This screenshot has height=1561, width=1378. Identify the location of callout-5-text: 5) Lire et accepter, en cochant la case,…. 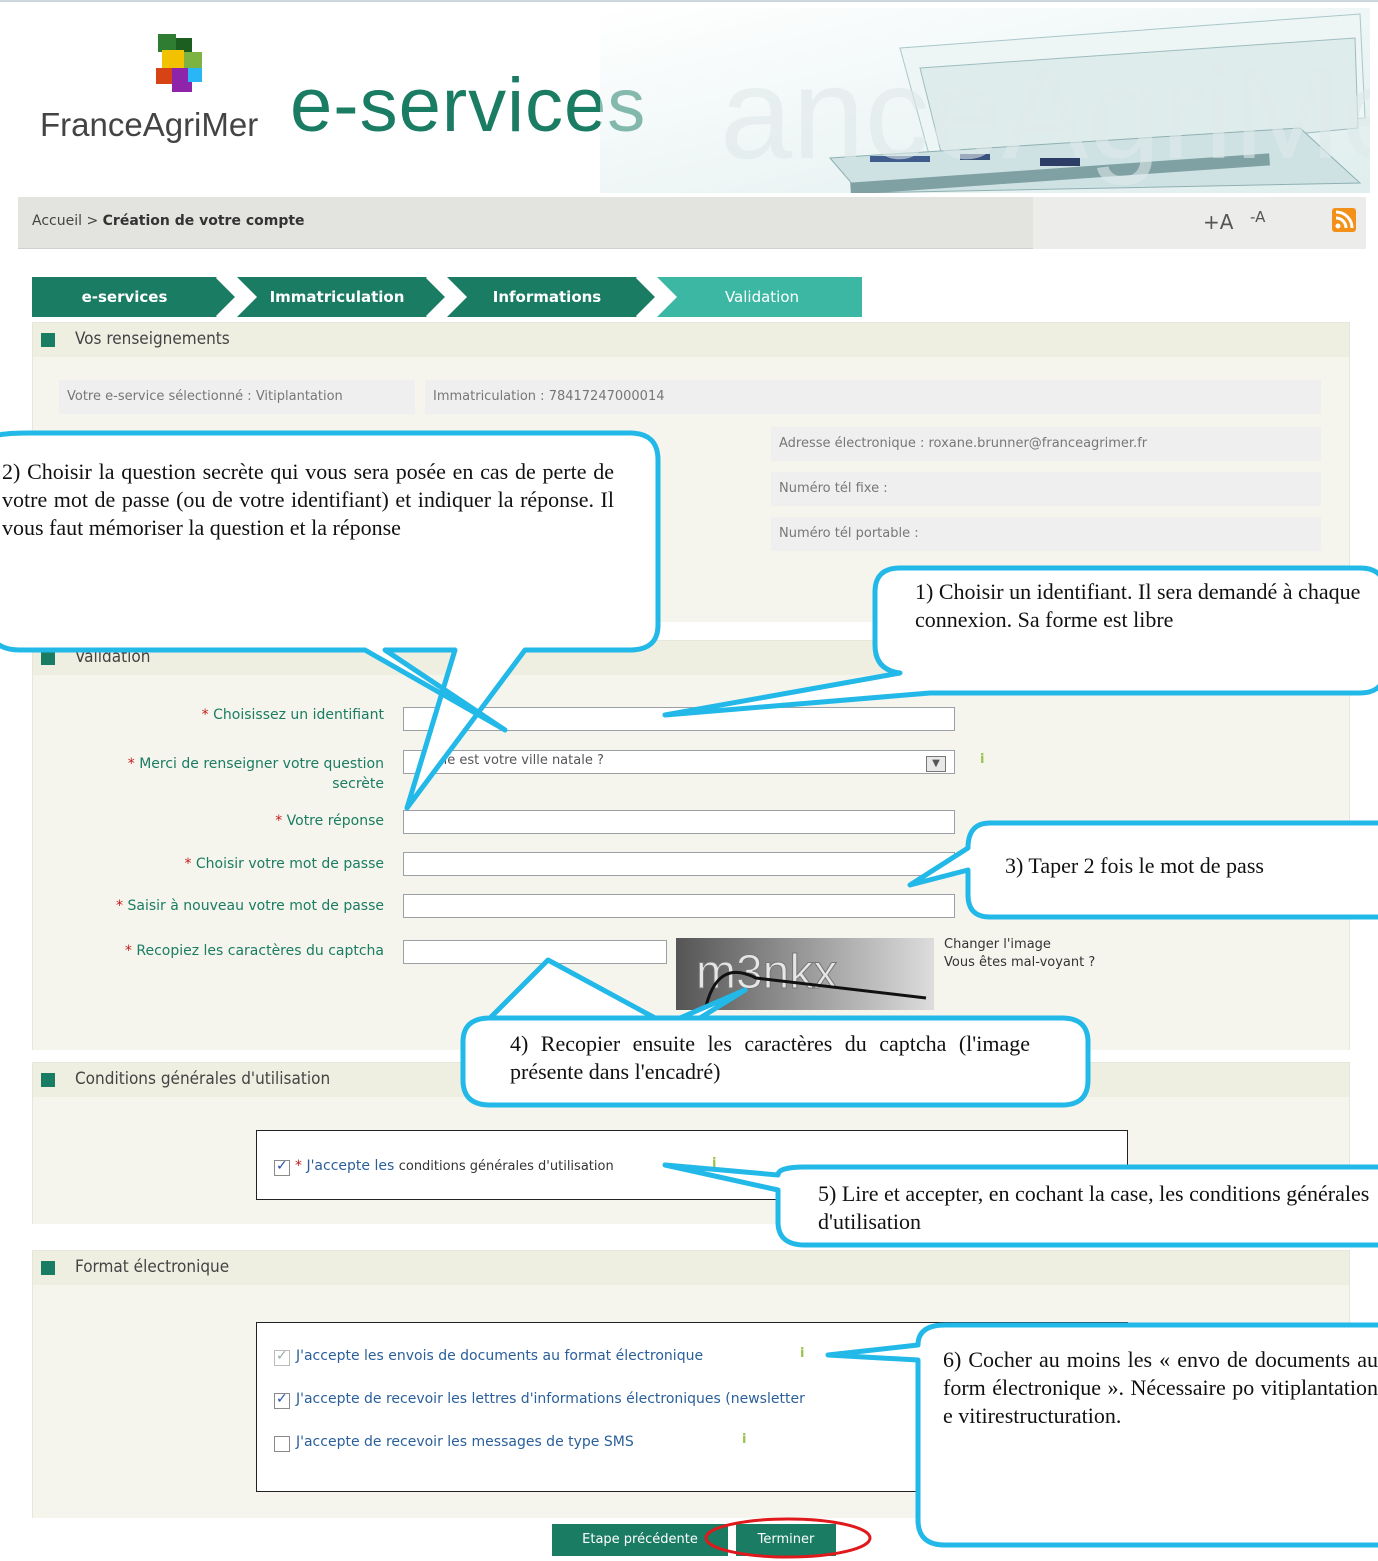
(1094, 1207).